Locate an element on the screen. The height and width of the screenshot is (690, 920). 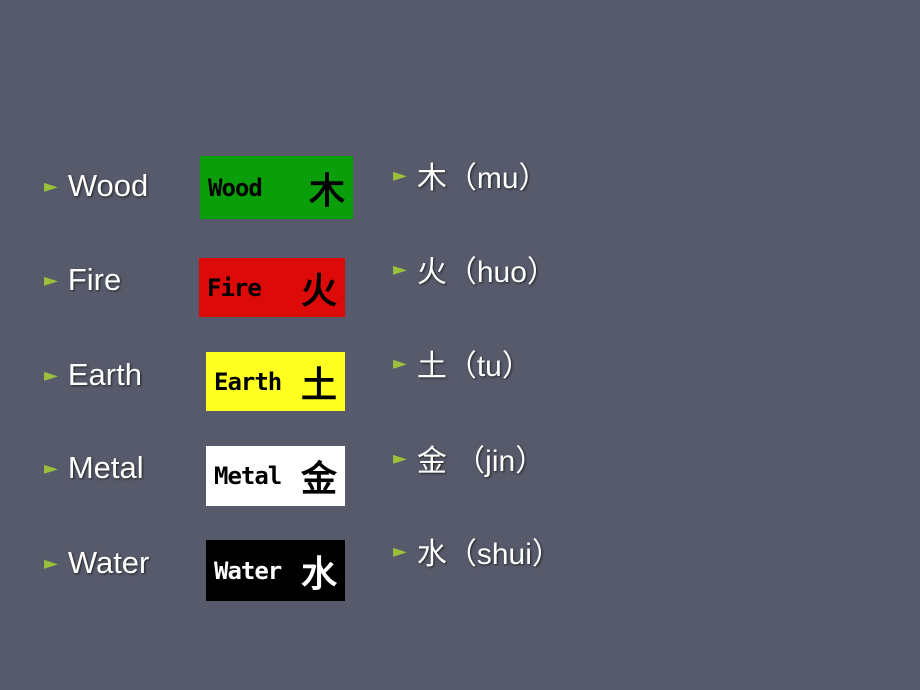
pinyin-label: 土（tu） is located at coordinates (474, 366).